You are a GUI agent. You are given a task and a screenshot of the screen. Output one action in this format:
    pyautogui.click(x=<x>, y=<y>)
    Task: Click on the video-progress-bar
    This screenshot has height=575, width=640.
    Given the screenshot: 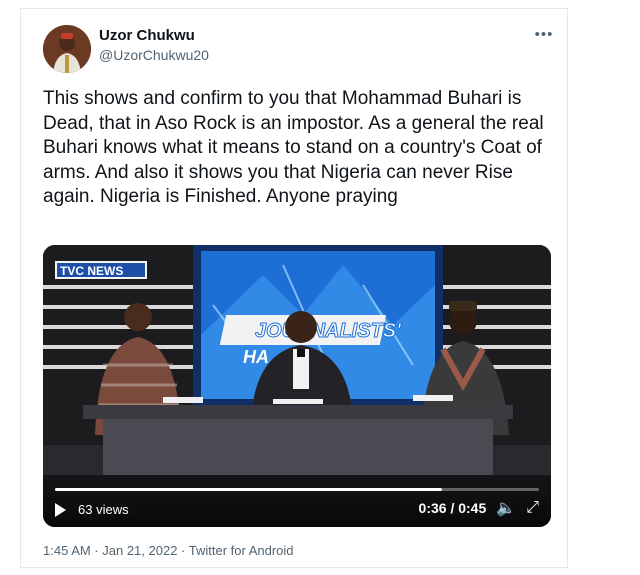 What is the action you would take?
    pyautogui.click(x=297, y=489)
    